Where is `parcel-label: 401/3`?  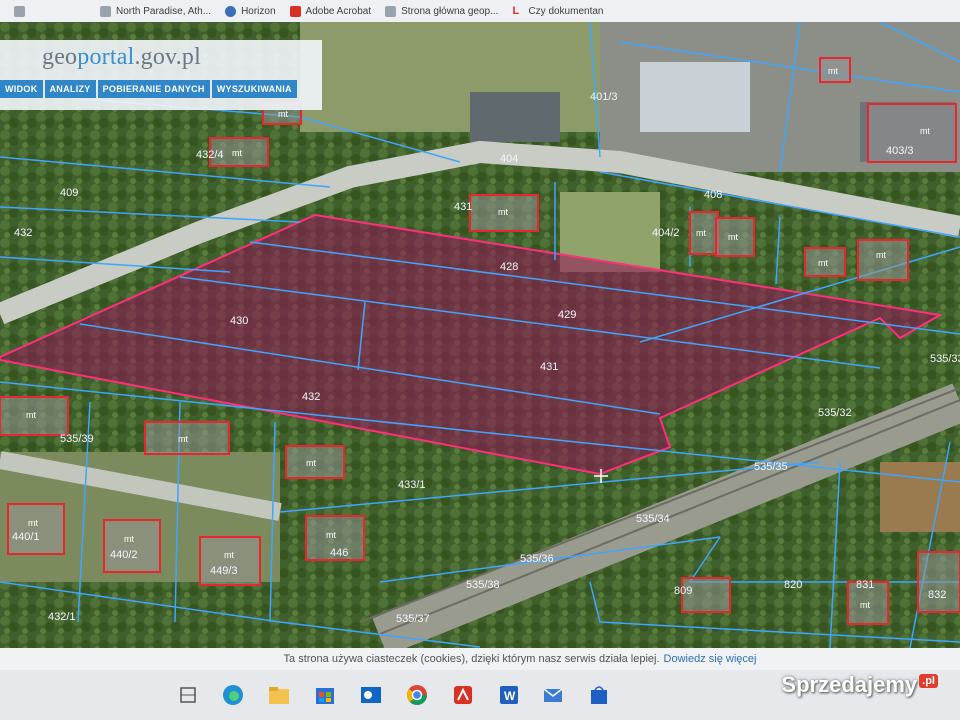
parcel-label: 401/3 is located at coordinates (604, 97).